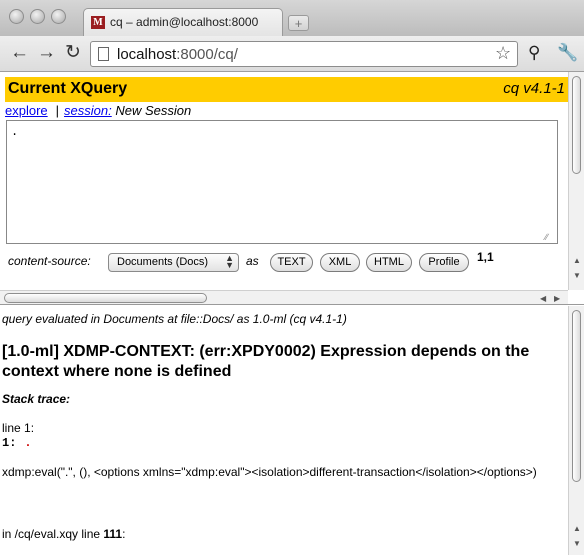 Image resolution: width=584 pixels, height=555 pixels. Describe the element at coordinates (88, 110) in the screenshot. I see `session-link: session:` at that location.